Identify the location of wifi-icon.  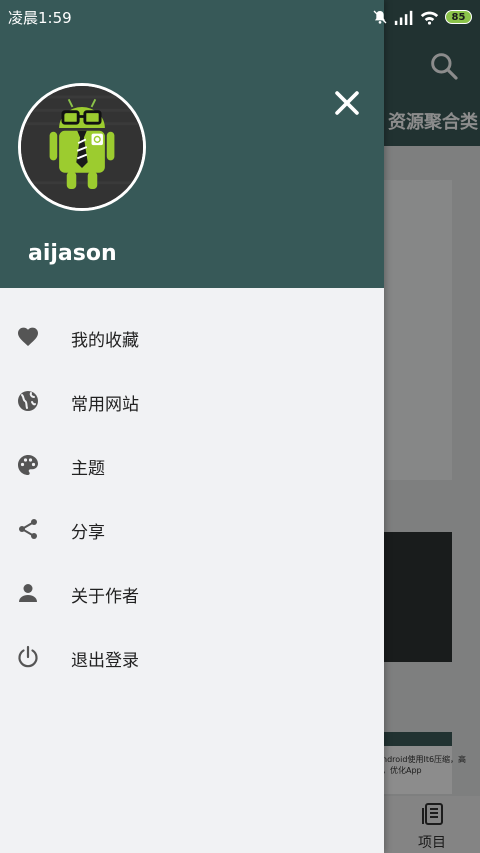
(429, 18).